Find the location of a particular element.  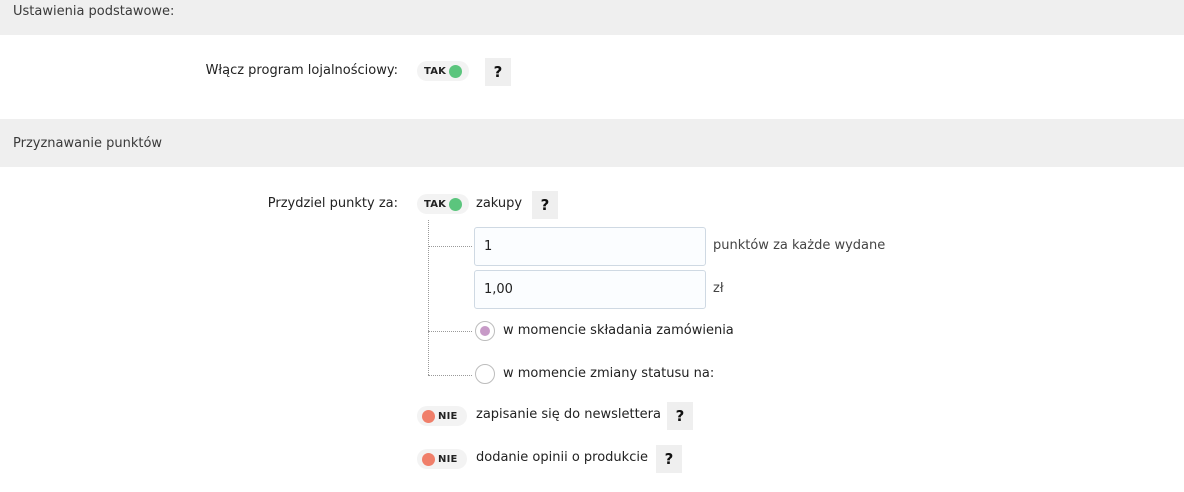

radio-on-status-change-label: w momencie zmiany statusu na: is located at coordinates (609, 373).